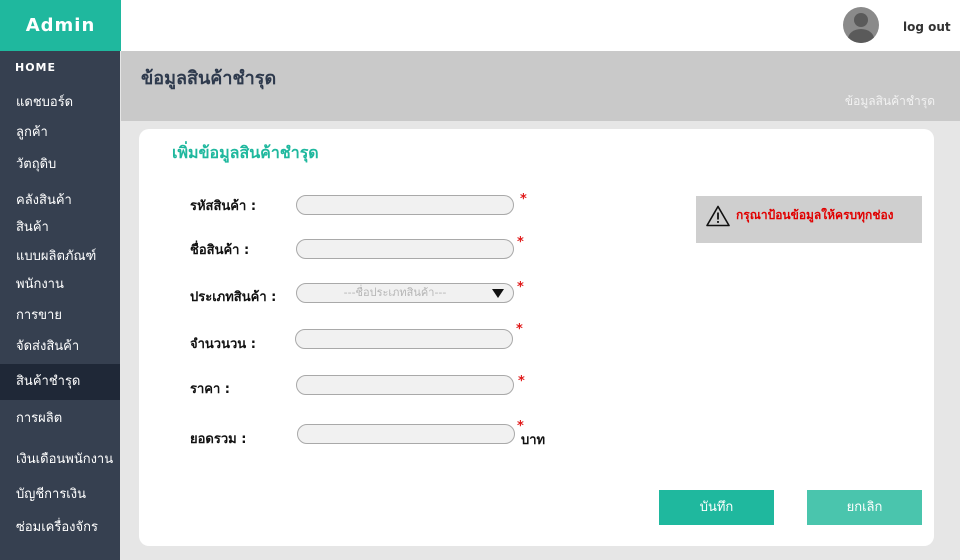 The width and height of the screenshot is (960, 560). Describe the element at coordinates (864, 507) in the screenshot. I see `cancel-button: ยกเลิก` at that location.